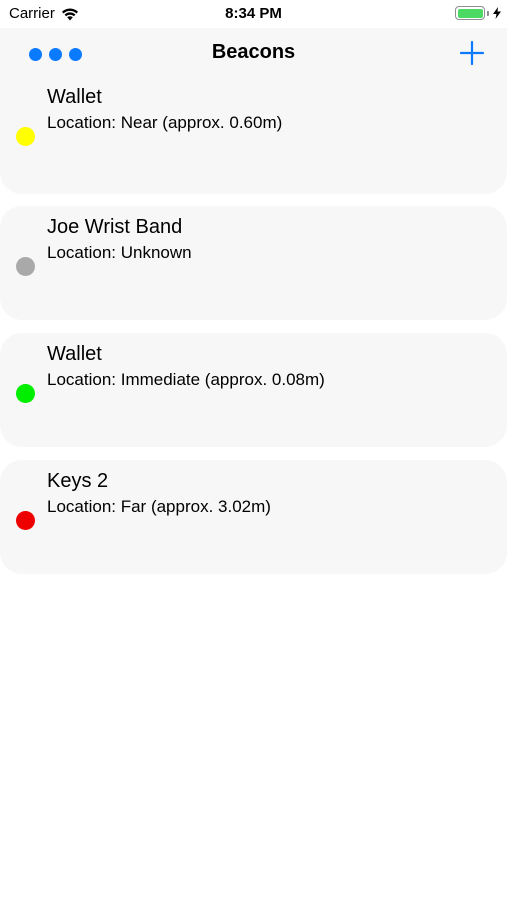 Image resolution: width=507 pixels, height=900 pixels. Describe the element at coordinates (253, 135) in the screenshot. I see `beacon-card: Wallet Location: Near (approx. 0.60m)` at that location.